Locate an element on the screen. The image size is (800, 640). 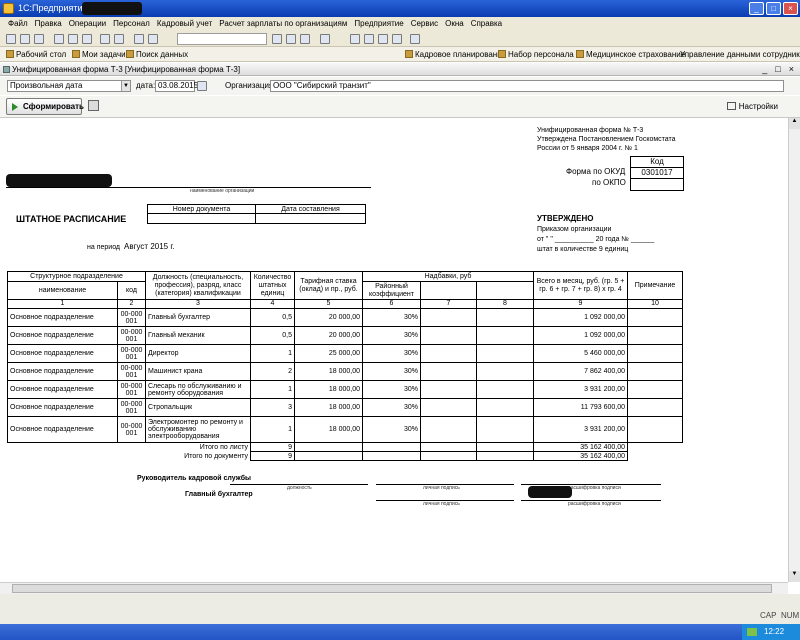
panel-employee-data: Управление данными сотрудника is located at coordinates (740, 54).